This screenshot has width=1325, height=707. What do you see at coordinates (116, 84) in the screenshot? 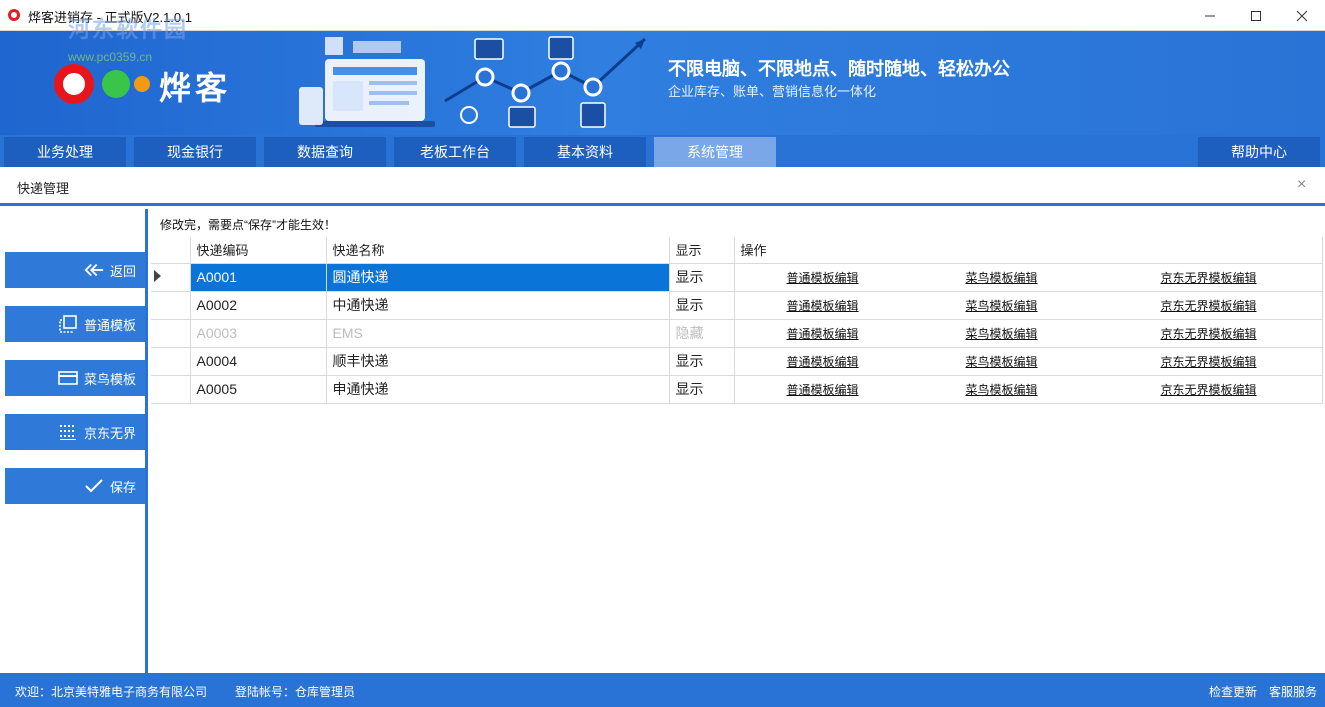
I see `logo-green-circle` at bounding box center [116, 84].